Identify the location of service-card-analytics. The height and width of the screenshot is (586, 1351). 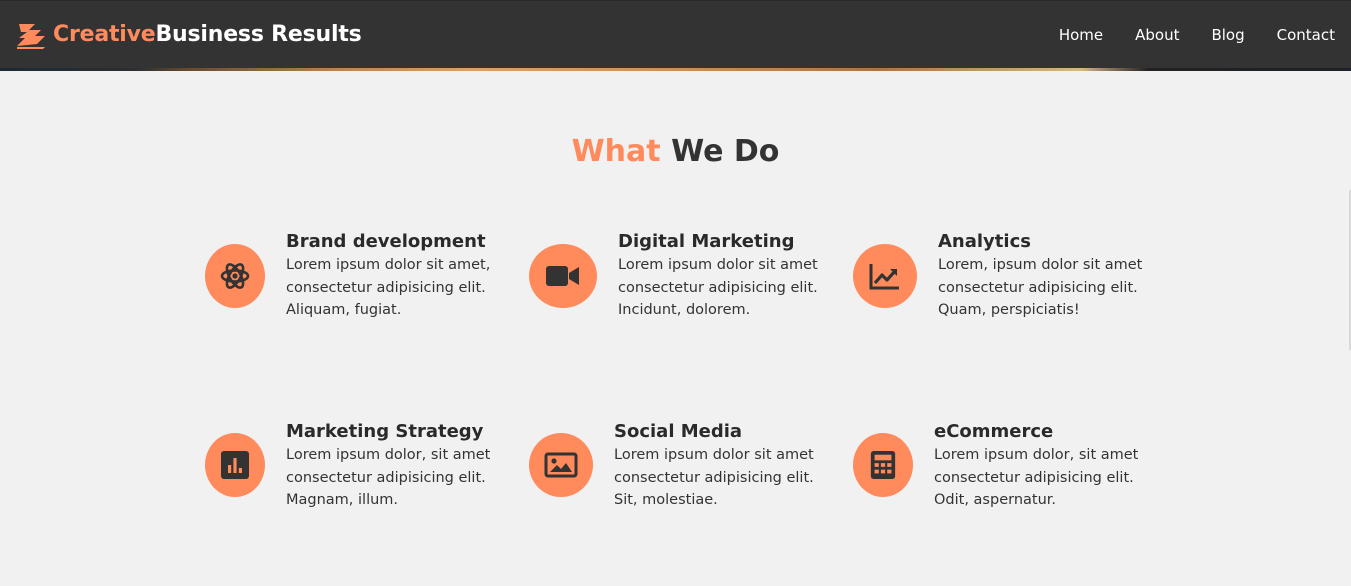
(885, 276).